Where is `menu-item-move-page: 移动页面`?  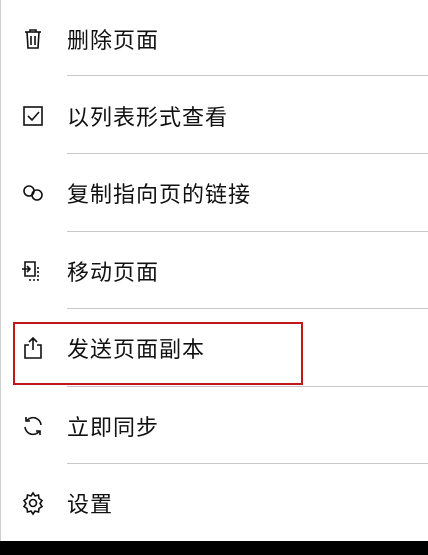 menu-item-move-page: 移动页面 is located at coordinates (214, 270).